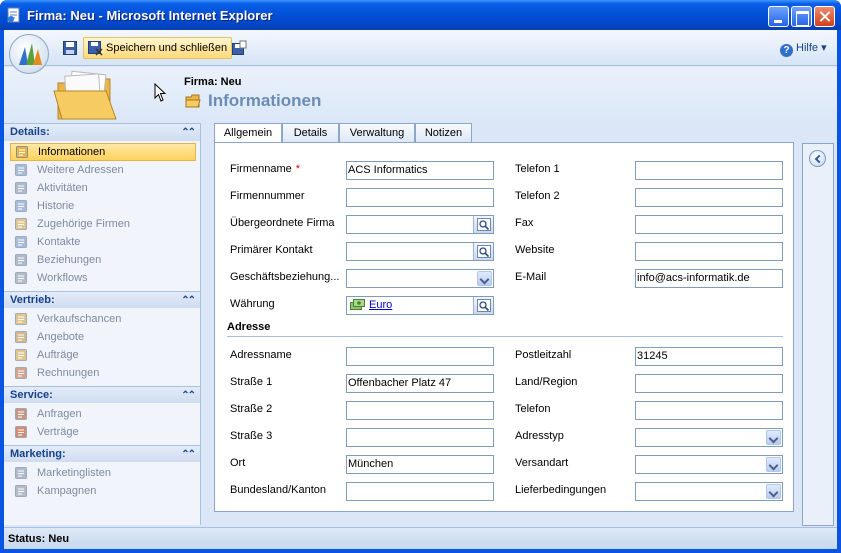 The image size is (841, 553). I want to click on primaerer-kontakt-lookup, so click(420, 251).